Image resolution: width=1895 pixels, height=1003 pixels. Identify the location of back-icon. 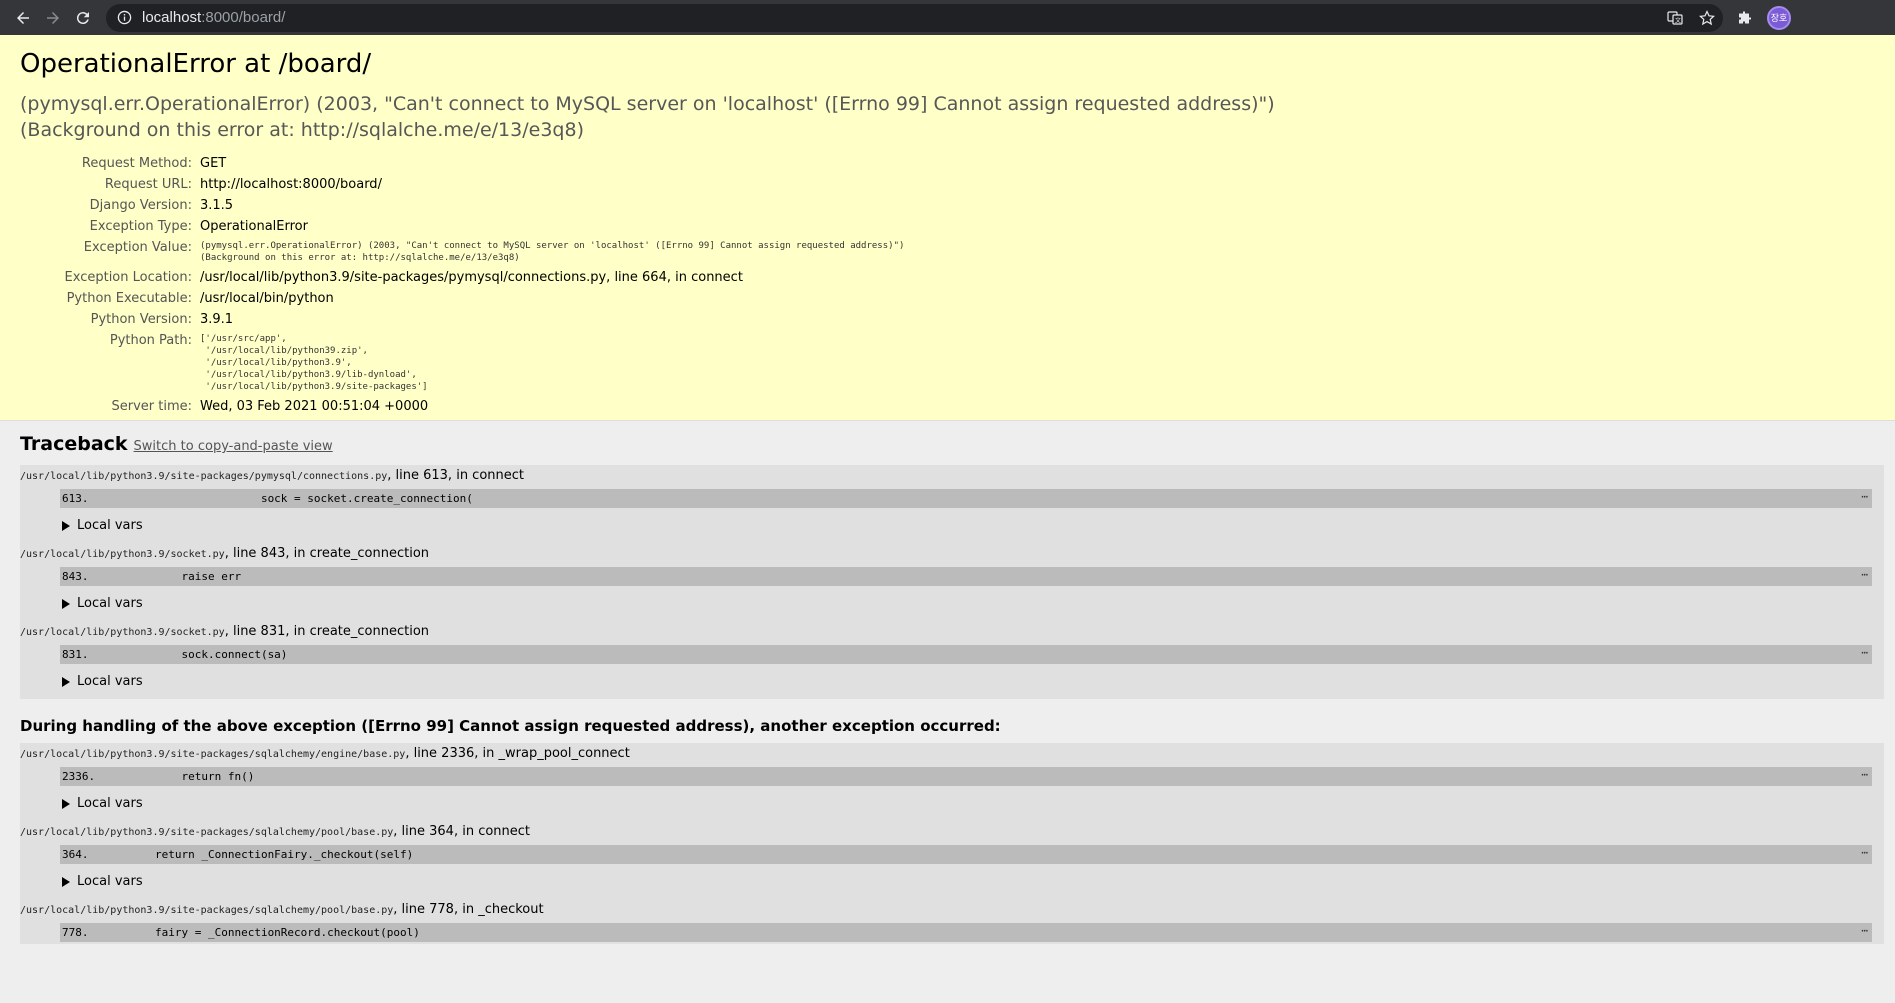
(23, 18).